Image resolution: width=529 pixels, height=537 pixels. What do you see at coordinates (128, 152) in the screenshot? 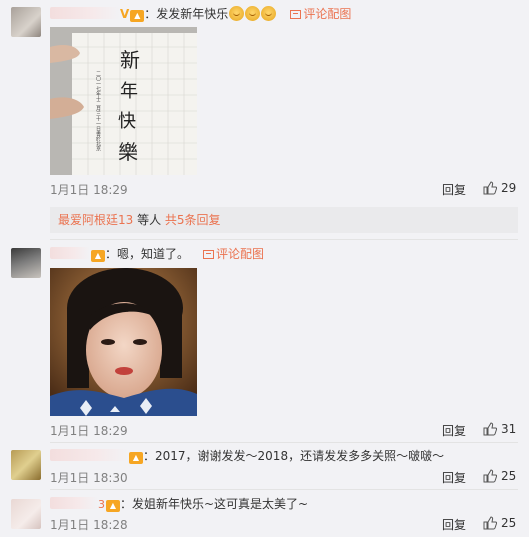
I see `card-char: 樂` at bounding box center [128, 152].